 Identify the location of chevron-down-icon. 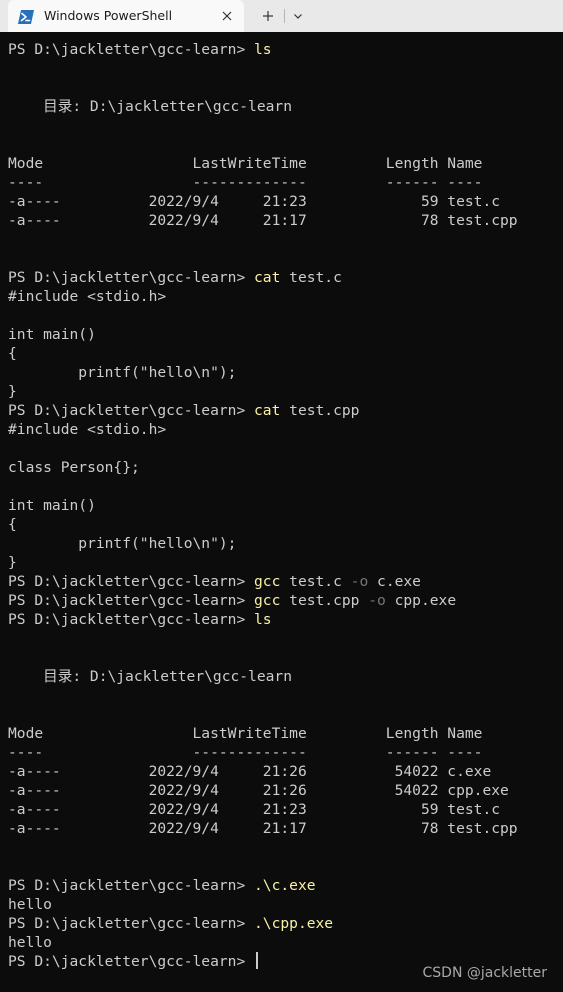
(298, 16).